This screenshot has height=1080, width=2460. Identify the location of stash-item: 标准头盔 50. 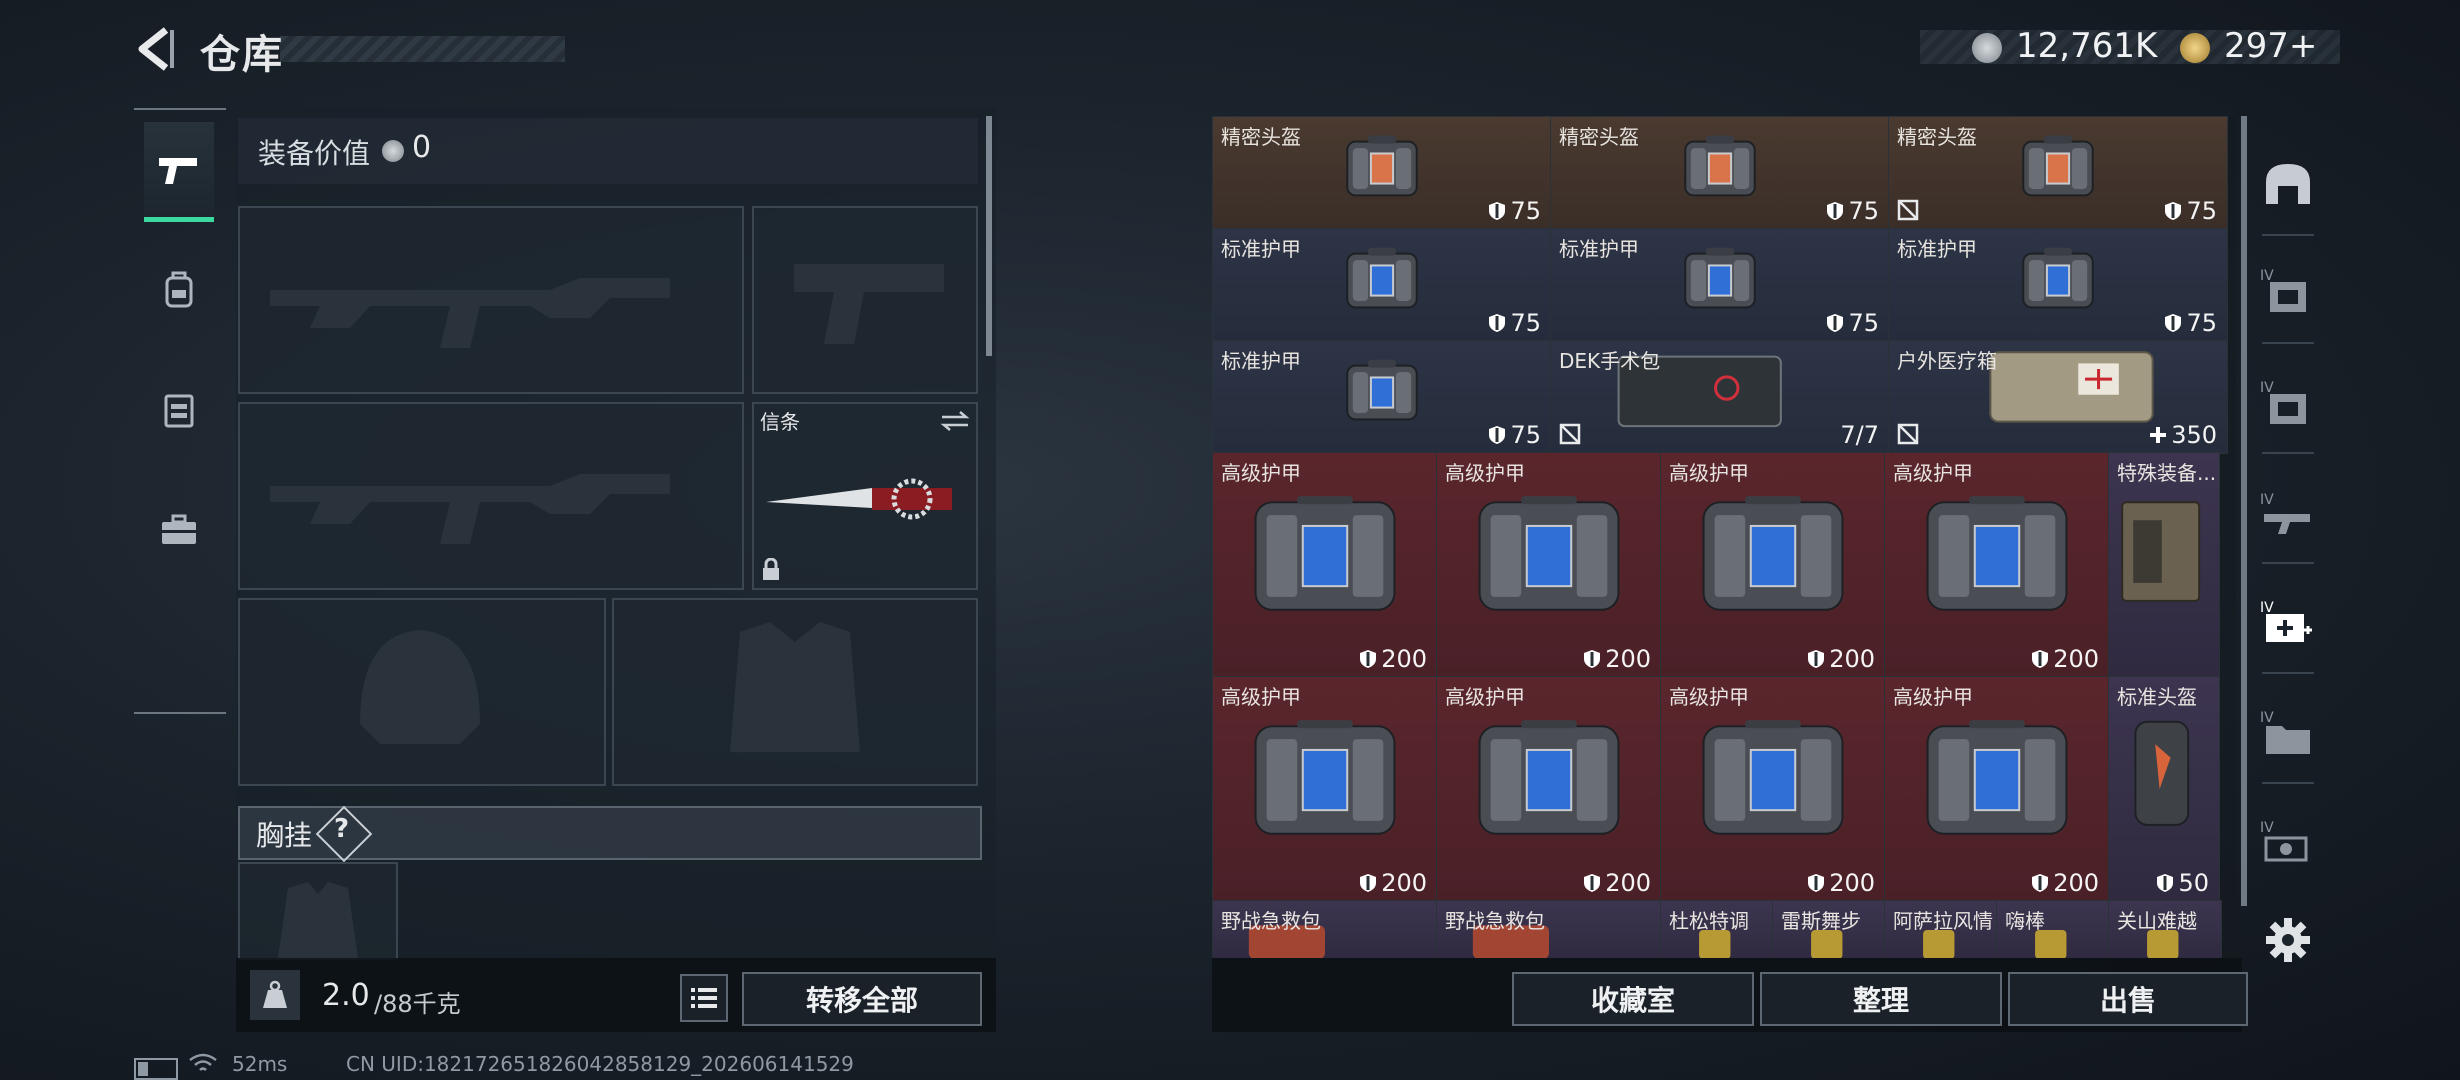
(2164, 789).